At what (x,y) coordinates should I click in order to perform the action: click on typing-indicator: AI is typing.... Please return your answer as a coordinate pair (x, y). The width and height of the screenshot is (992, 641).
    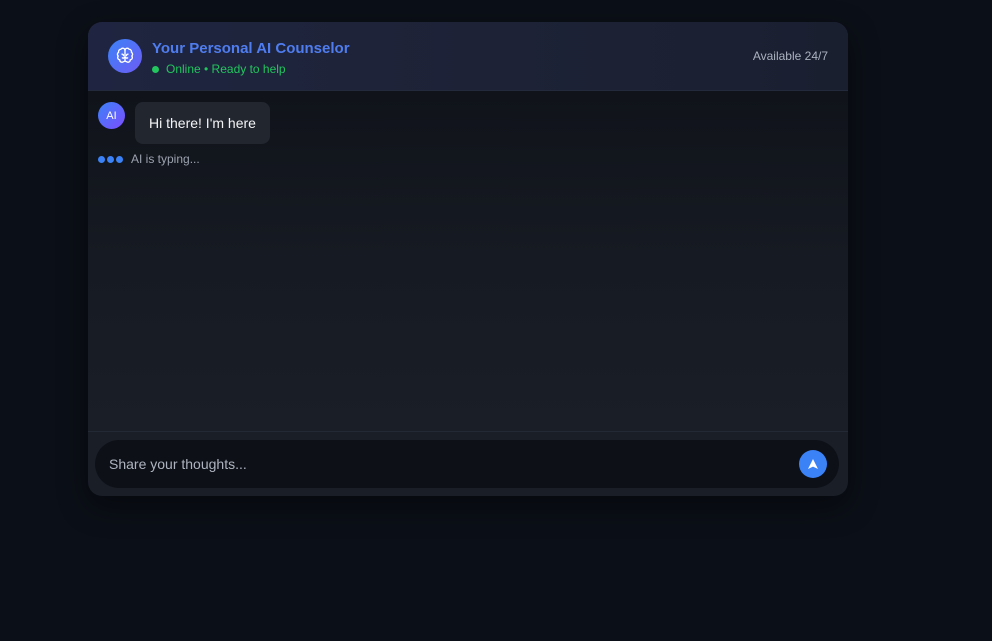
    Looking at the image, I should click on (149, 159).